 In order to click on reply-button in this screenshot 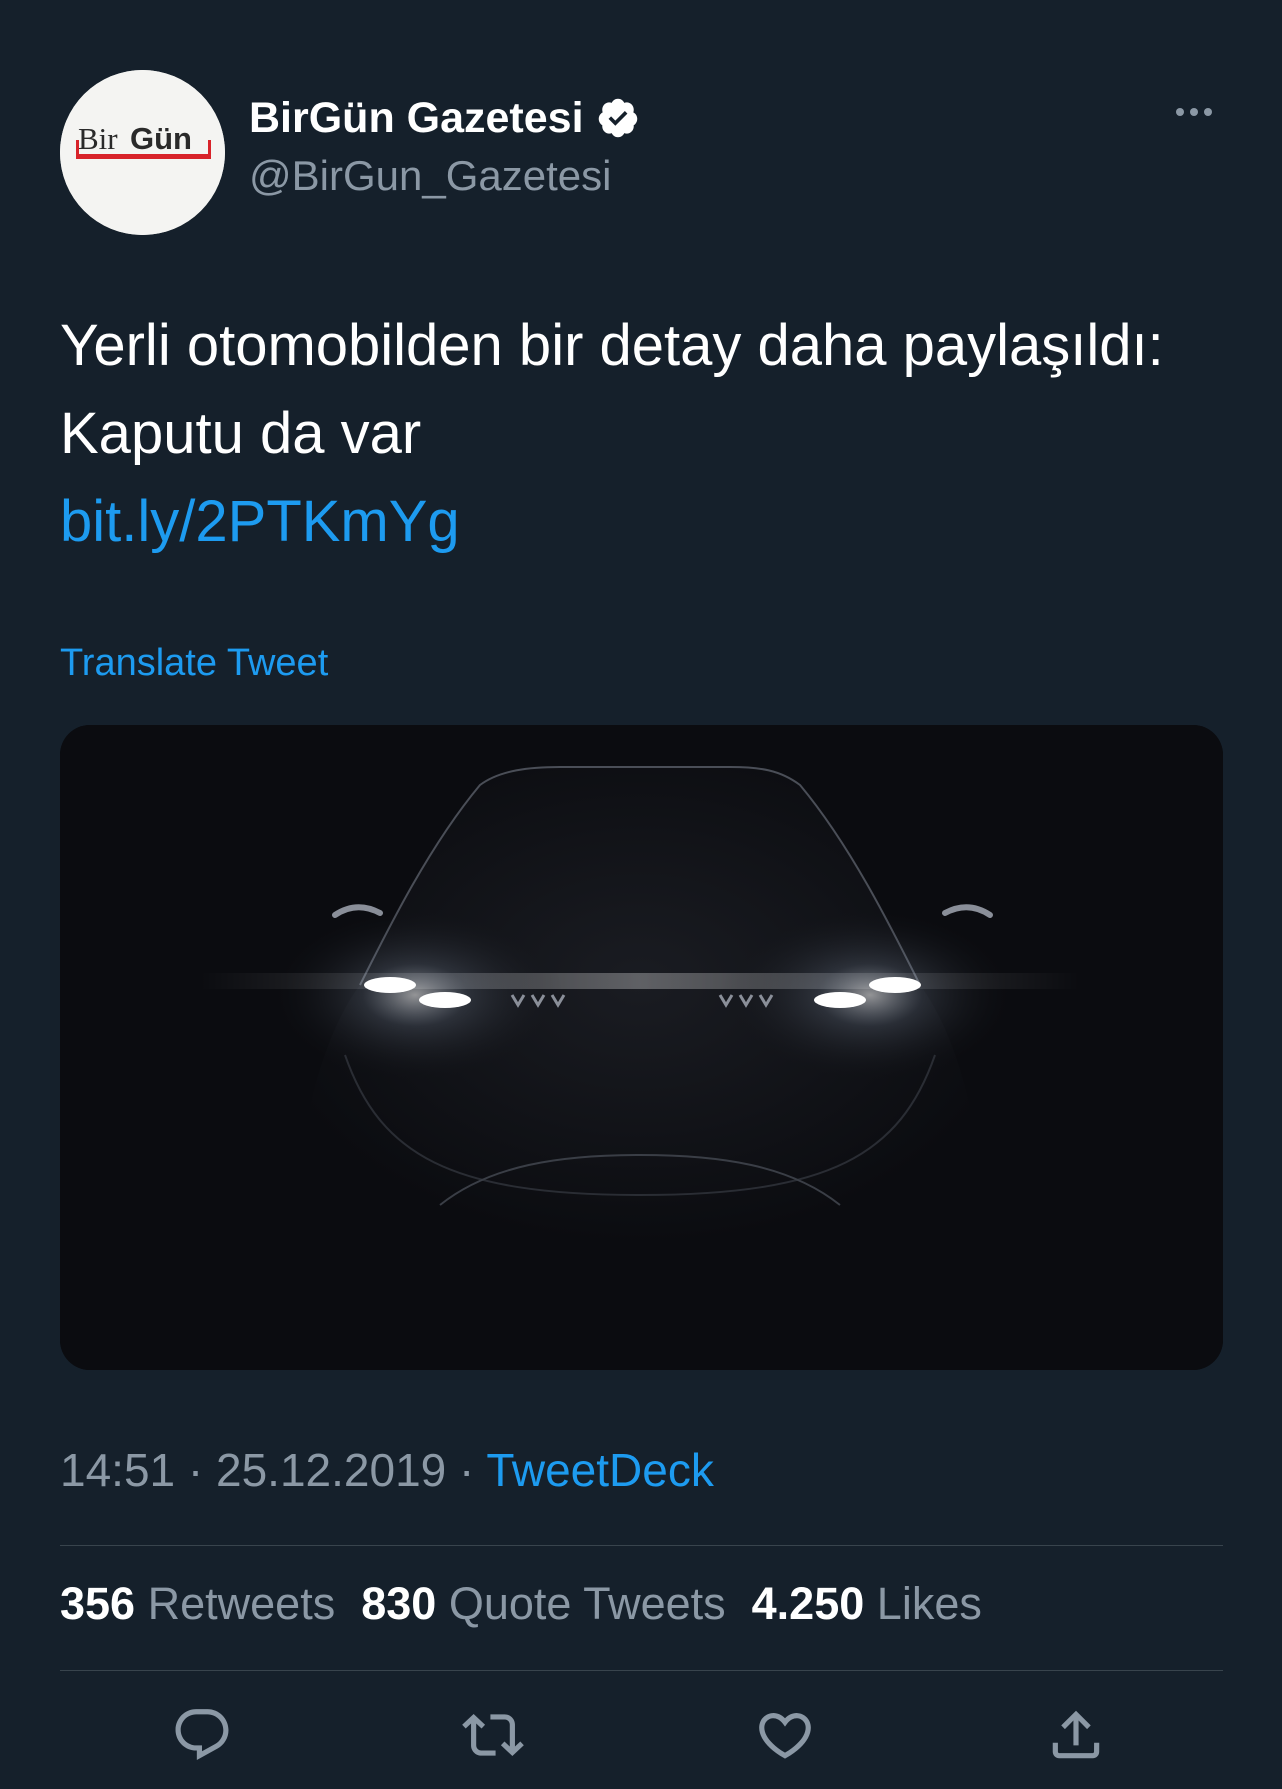, I will do `click(202, 1735)`.